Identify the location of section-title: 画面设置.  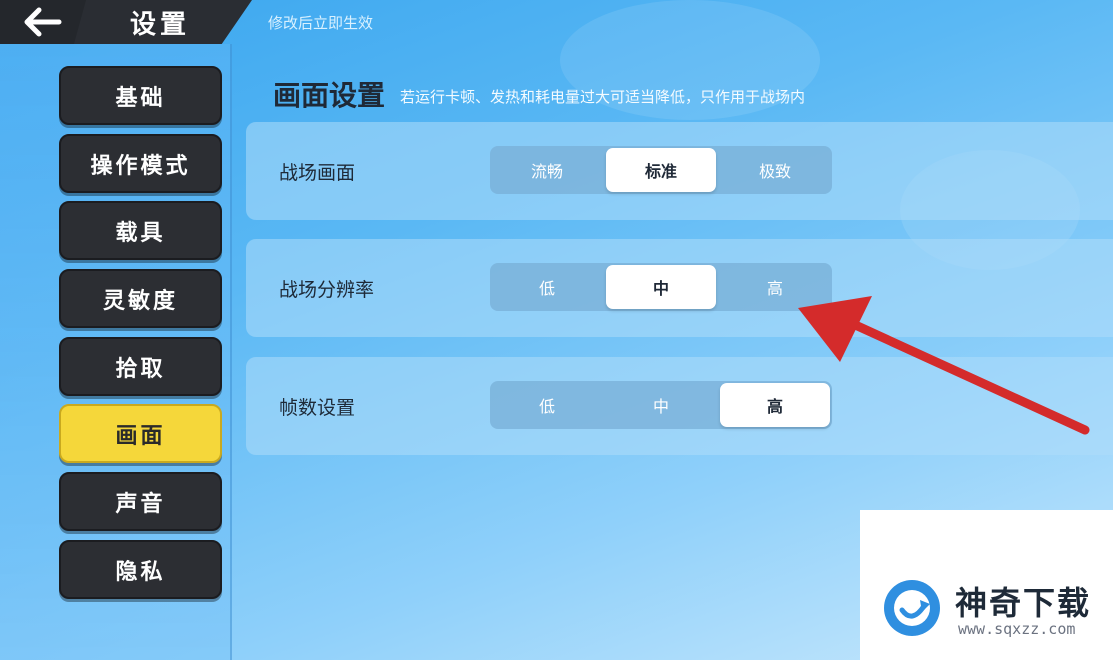
(329, 95).